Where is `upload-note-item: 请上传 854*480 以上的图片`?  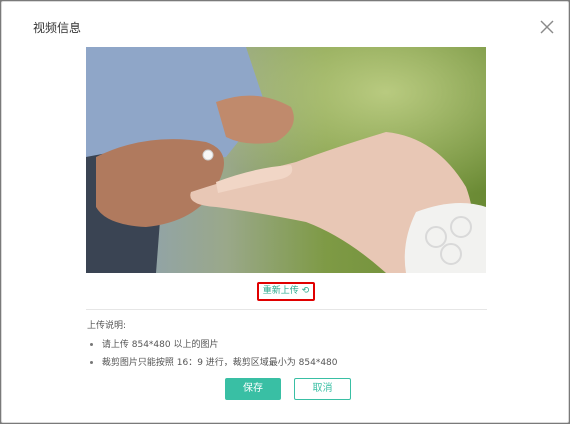
upload-note-item: 请上传 854*480 以上的图片 is located at coordinates (154, 343).